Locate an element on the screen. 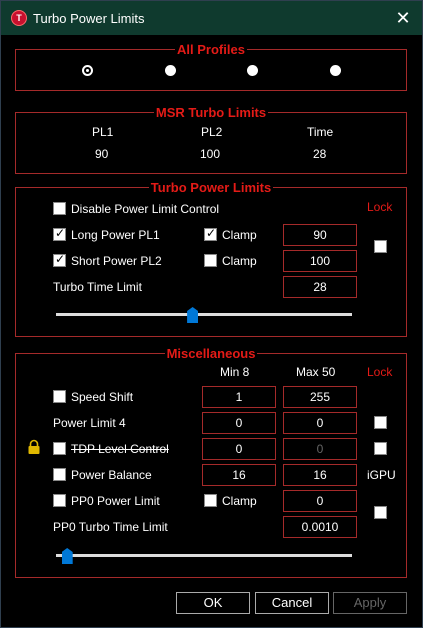 The image size is (423, 628). pp0-clamp-checkbox is located at coordinates (210, 500).